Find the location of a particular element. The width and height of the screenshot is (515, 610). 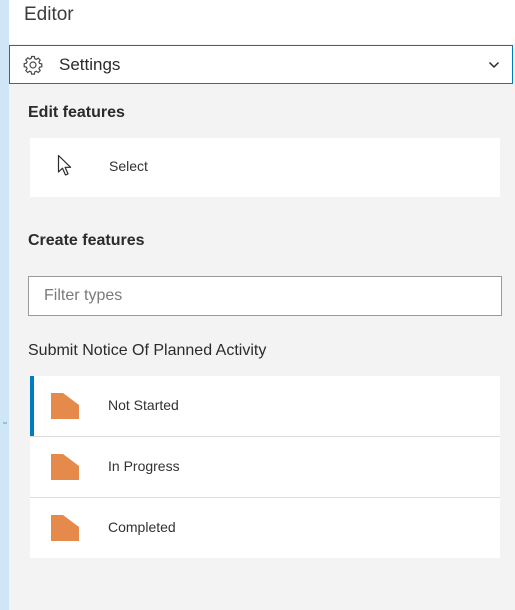

map-edge-mark is located at coordinates (5, 423).